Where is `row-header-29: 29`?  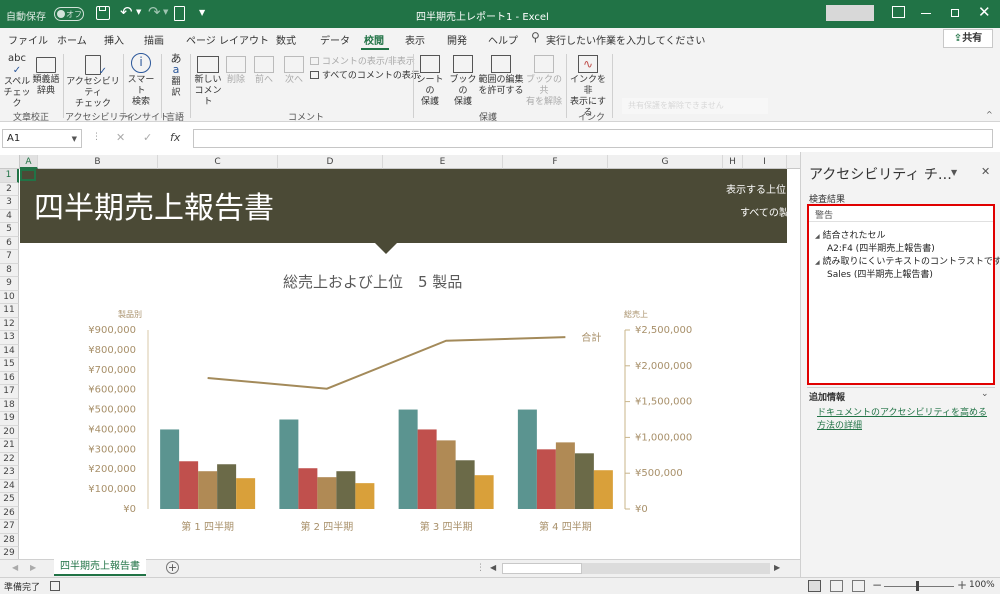 row-header-29: 29 is located at coordinates (9, 553).